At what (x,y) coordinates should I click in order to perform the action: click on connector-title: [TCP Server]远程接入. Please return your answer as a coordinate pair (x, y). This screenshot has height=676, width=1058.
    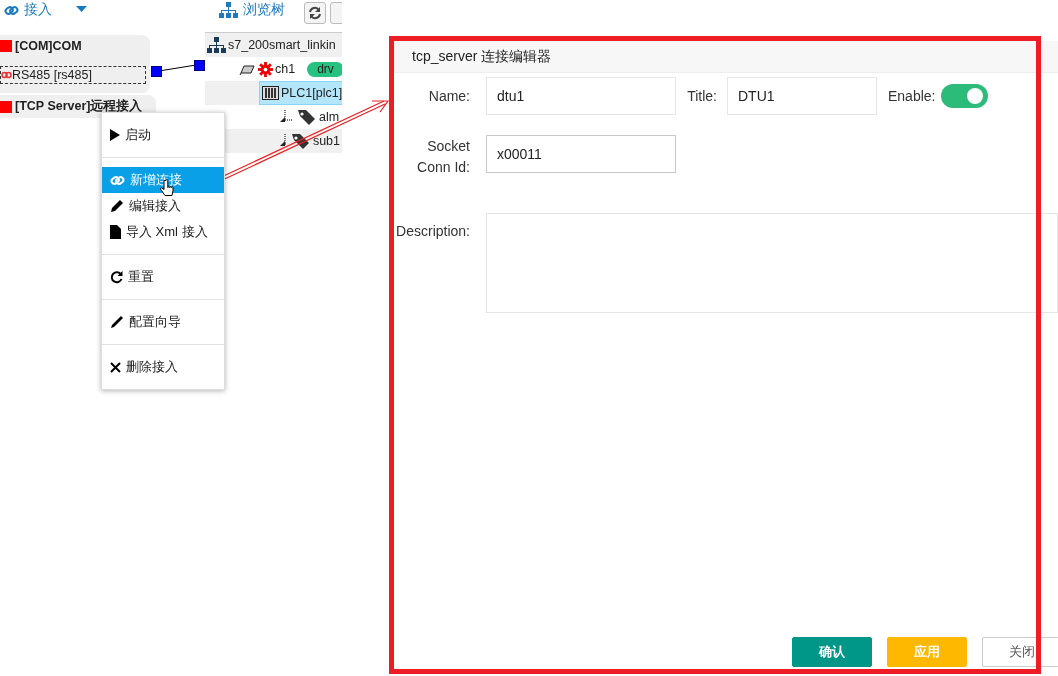
    Looking at the image, I should click on (79, 106).